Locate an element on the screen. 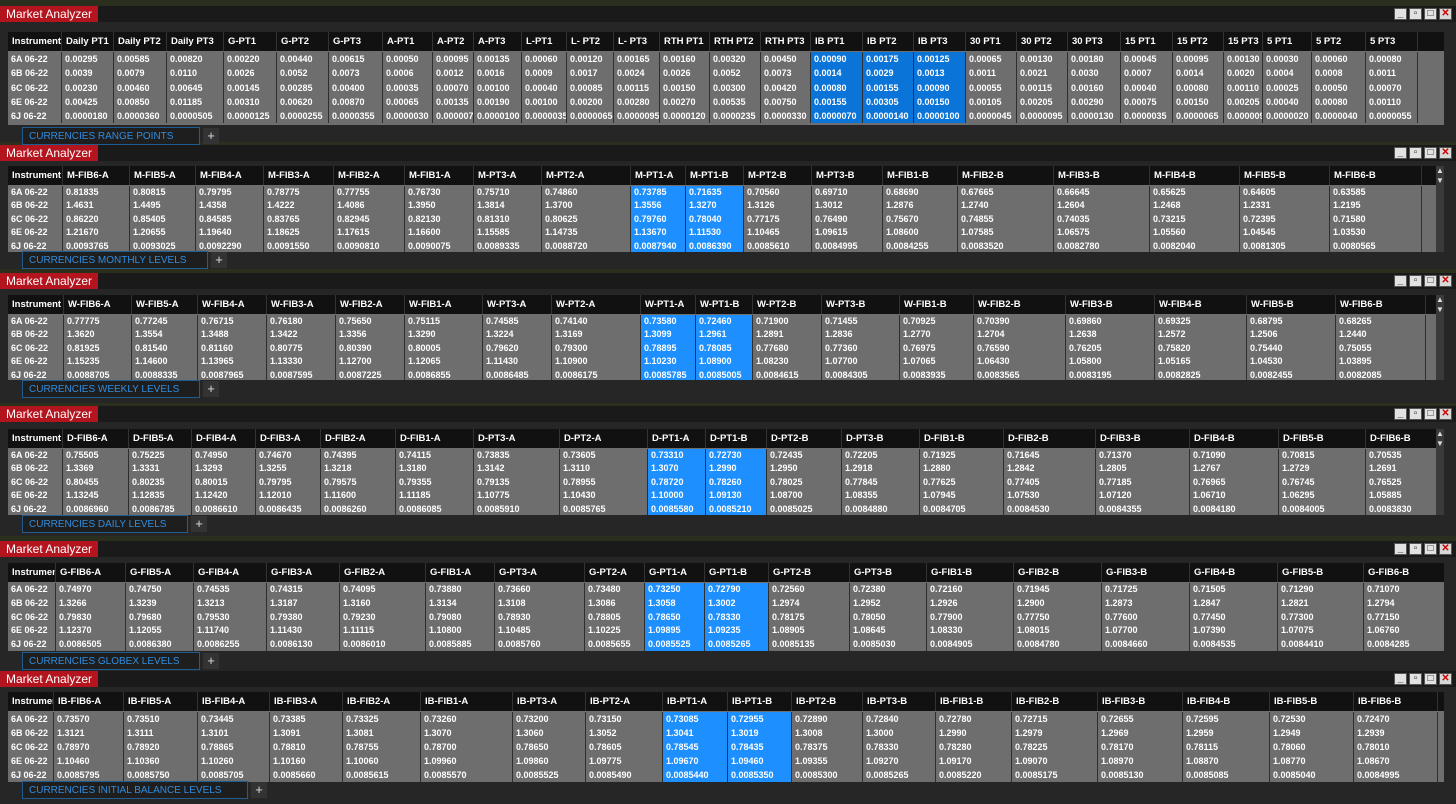  value-cell: 1.09355 is located at coordinates (827, 761).